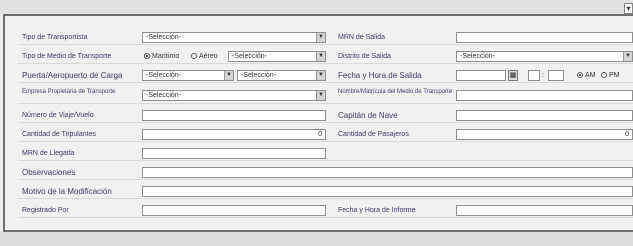 This screenshot has height=246, width=633. What do you see at coordinates (164, 37) in the screenshot?
I see `tipo-transportista-value: -Selección-` at bounding box center [164, 37].